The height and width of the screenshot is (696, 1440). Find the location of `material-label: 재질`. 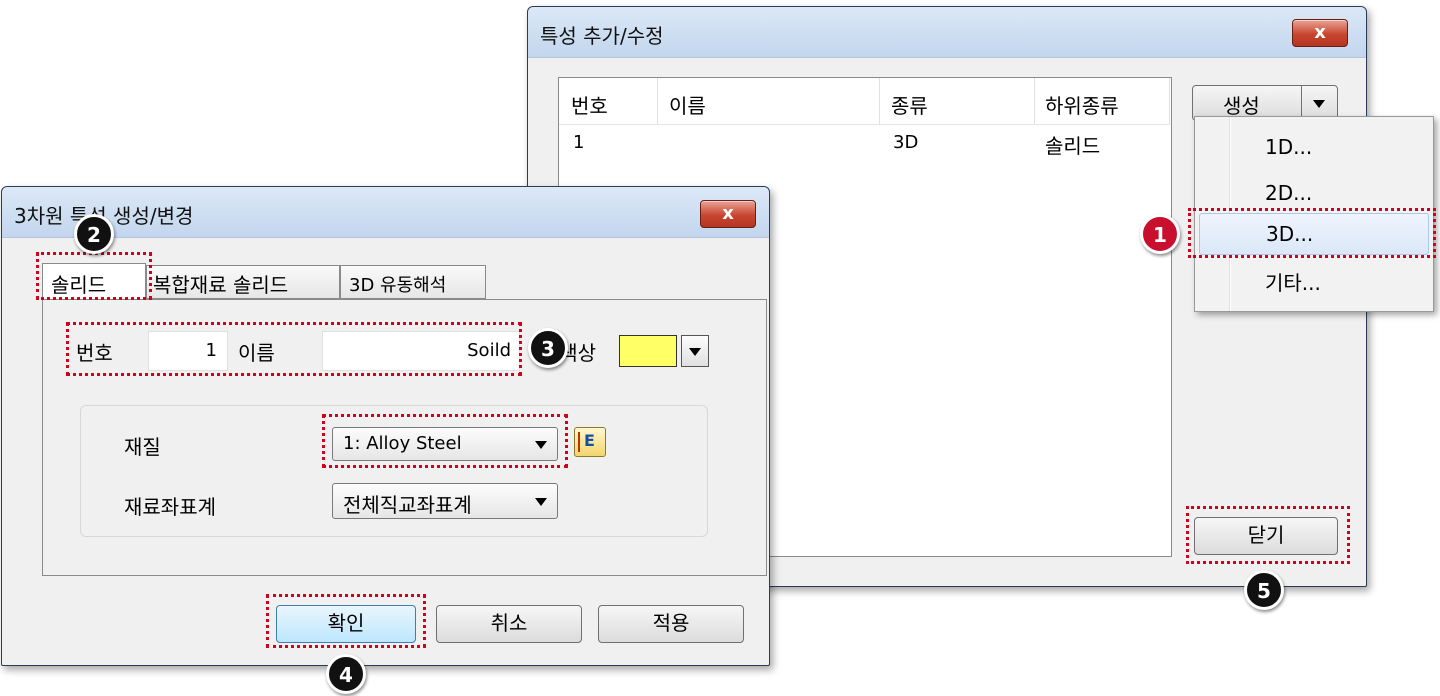

material-label: 재질 is located at coordinates (142, 447).